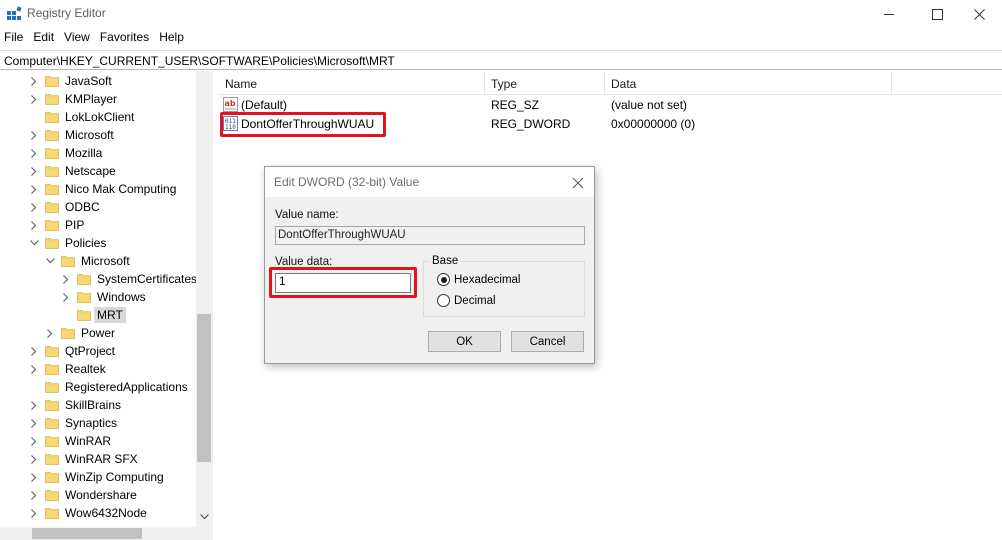  Describe the element at coordinates (101, 459) in the screenshot. I see `tree-item-label: WinRAR SFX` at that location.